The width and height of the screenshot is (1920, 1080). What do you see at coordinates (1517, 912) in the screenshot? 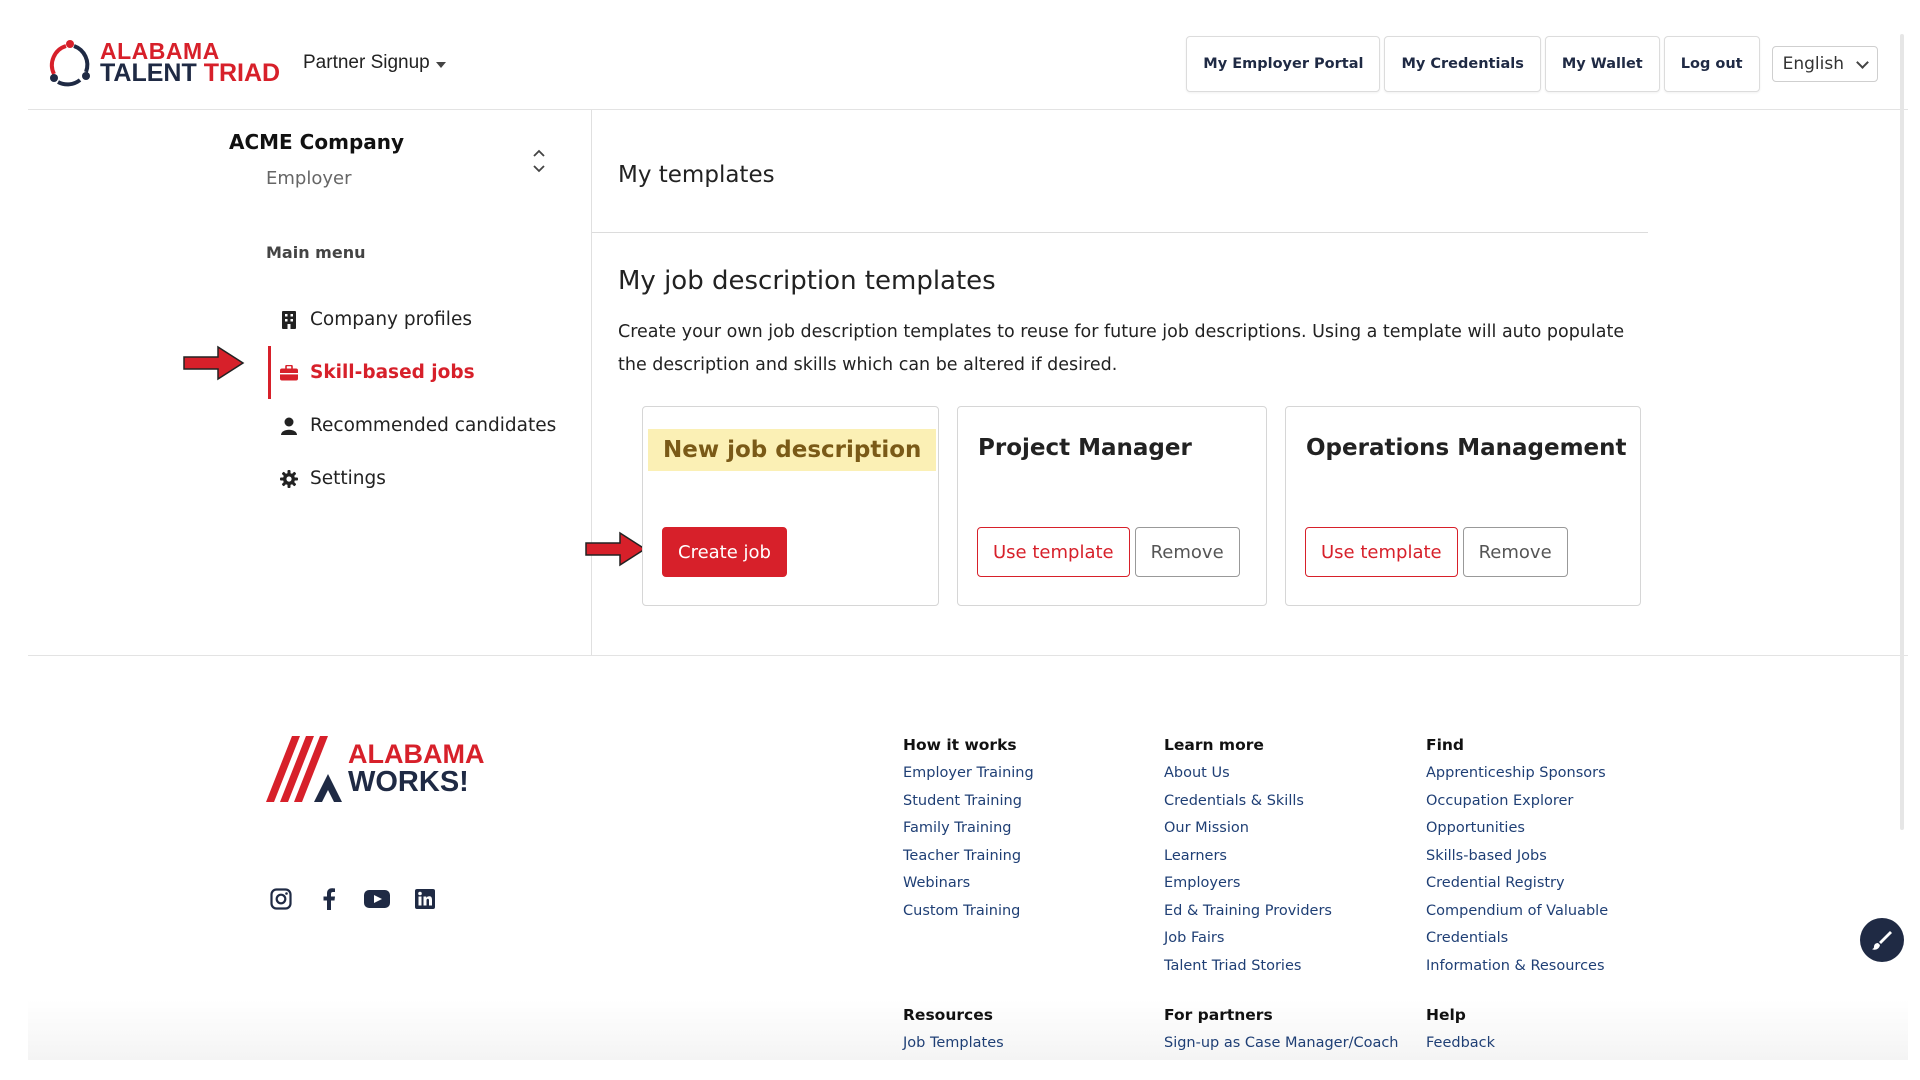
I see `footer-link: Compendium of Valuable` at bounding box center [1517, 912].